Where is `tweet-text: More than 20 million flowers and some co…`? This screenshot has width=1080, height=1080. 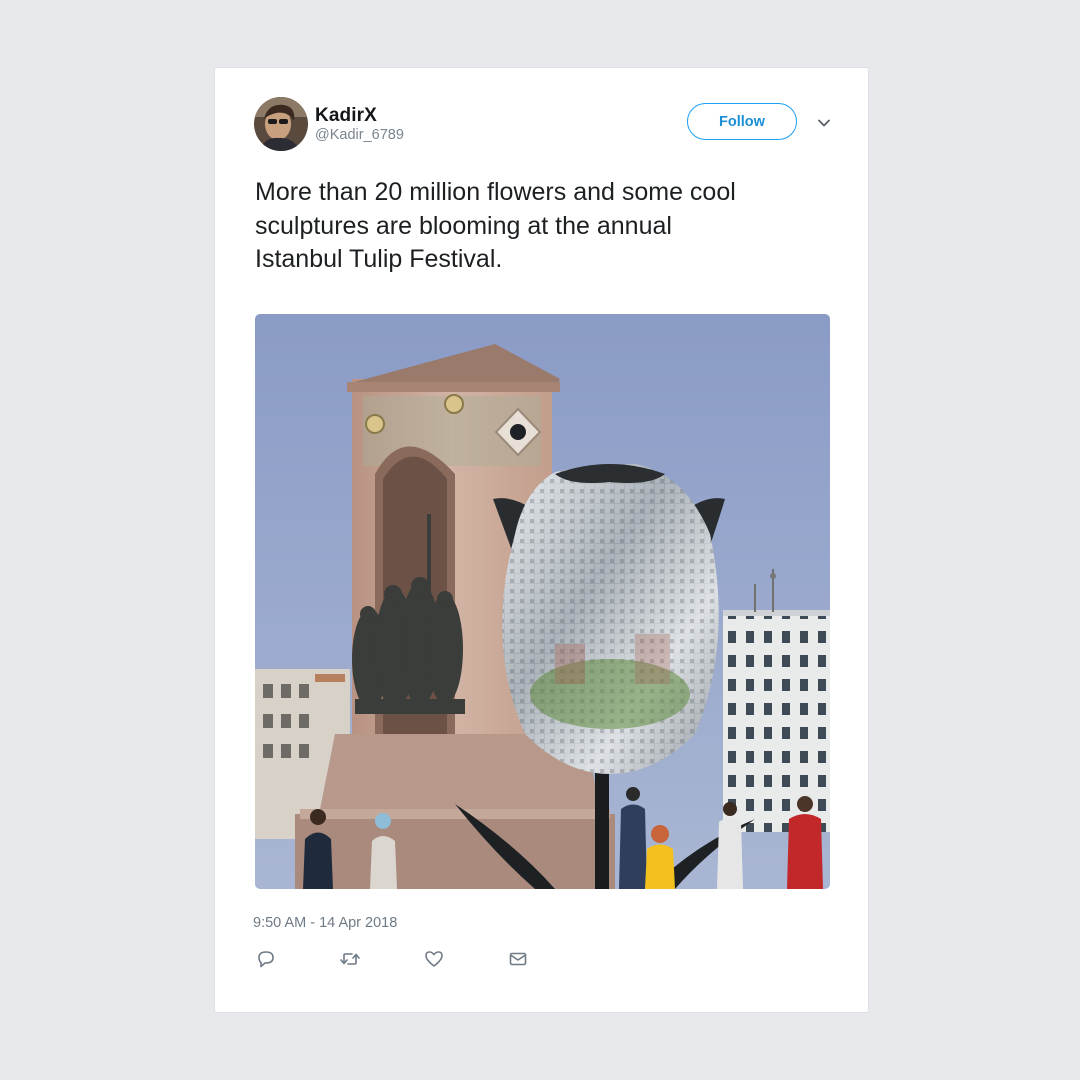 tweet-text: More than 20 million flowers and some co… is located at coordinates (495, 225).